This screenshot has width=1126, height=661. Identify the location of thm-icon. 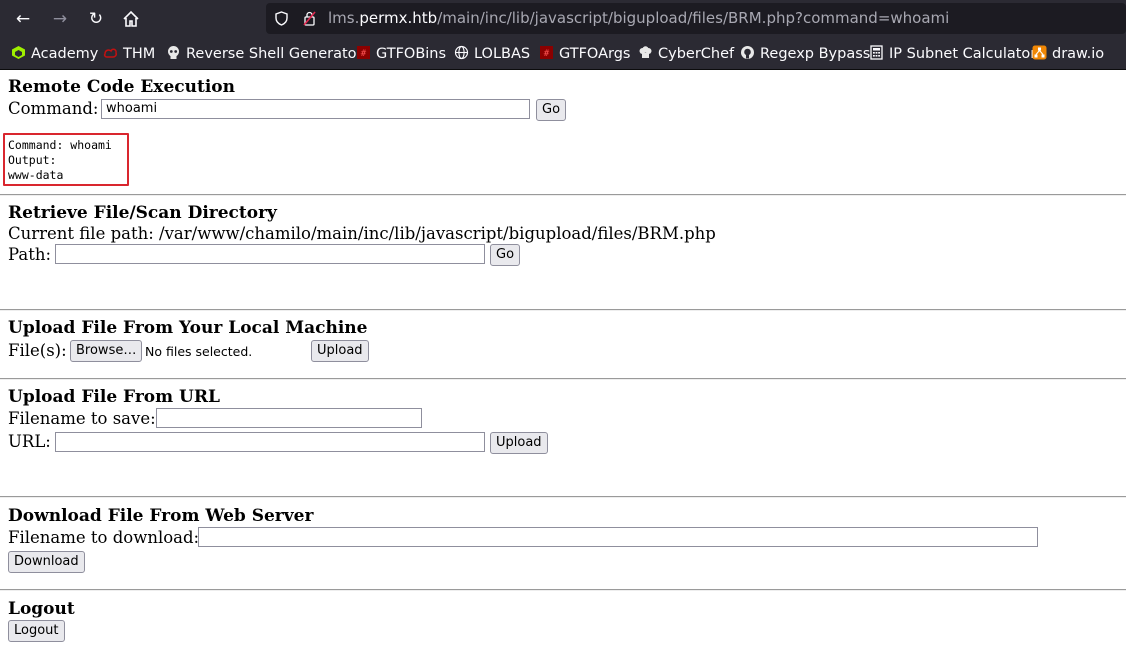
(110, 53).